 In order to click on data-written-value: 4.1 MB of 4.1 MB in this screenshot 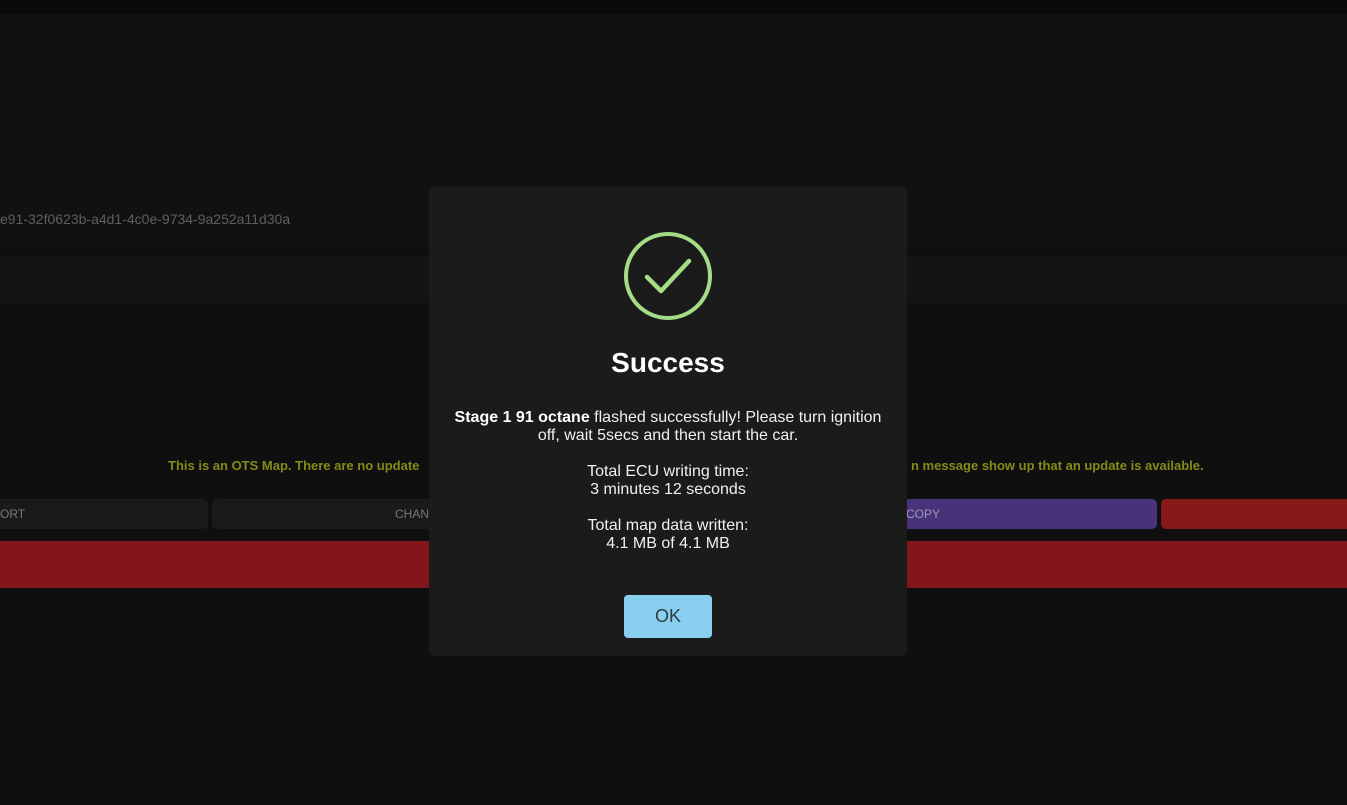, I will do `click(668, 543)`.